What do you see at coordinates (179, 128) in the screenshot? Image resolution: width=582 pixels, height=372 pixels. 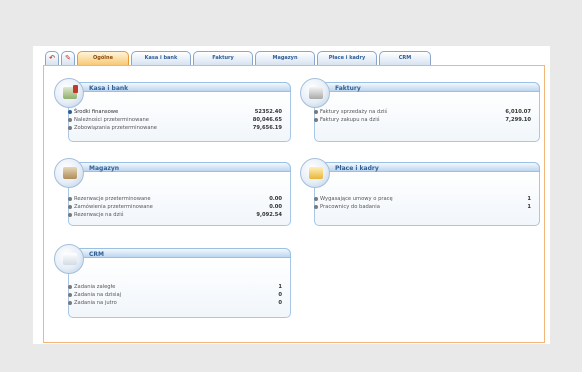 I see `list-item: Zobowiązania przeterminowane 79,656.19` at bounding box center [179, 128].